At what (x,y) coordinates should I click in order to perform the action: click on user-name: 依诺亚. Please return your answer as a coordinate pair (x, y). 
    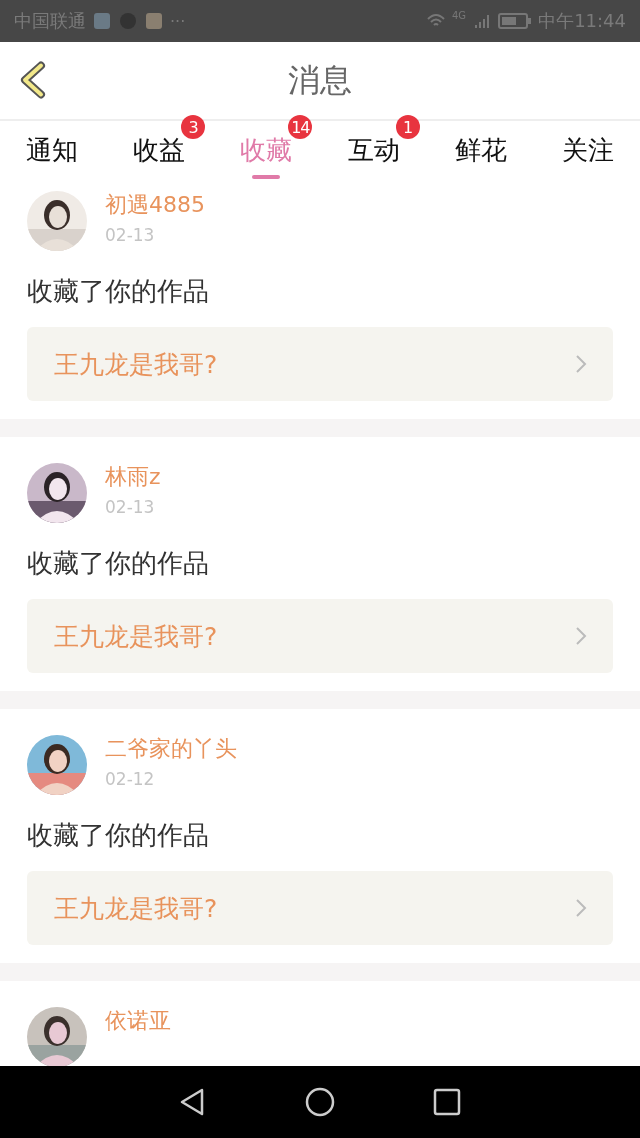
    Looking at the image, I should click on (138, 1021).